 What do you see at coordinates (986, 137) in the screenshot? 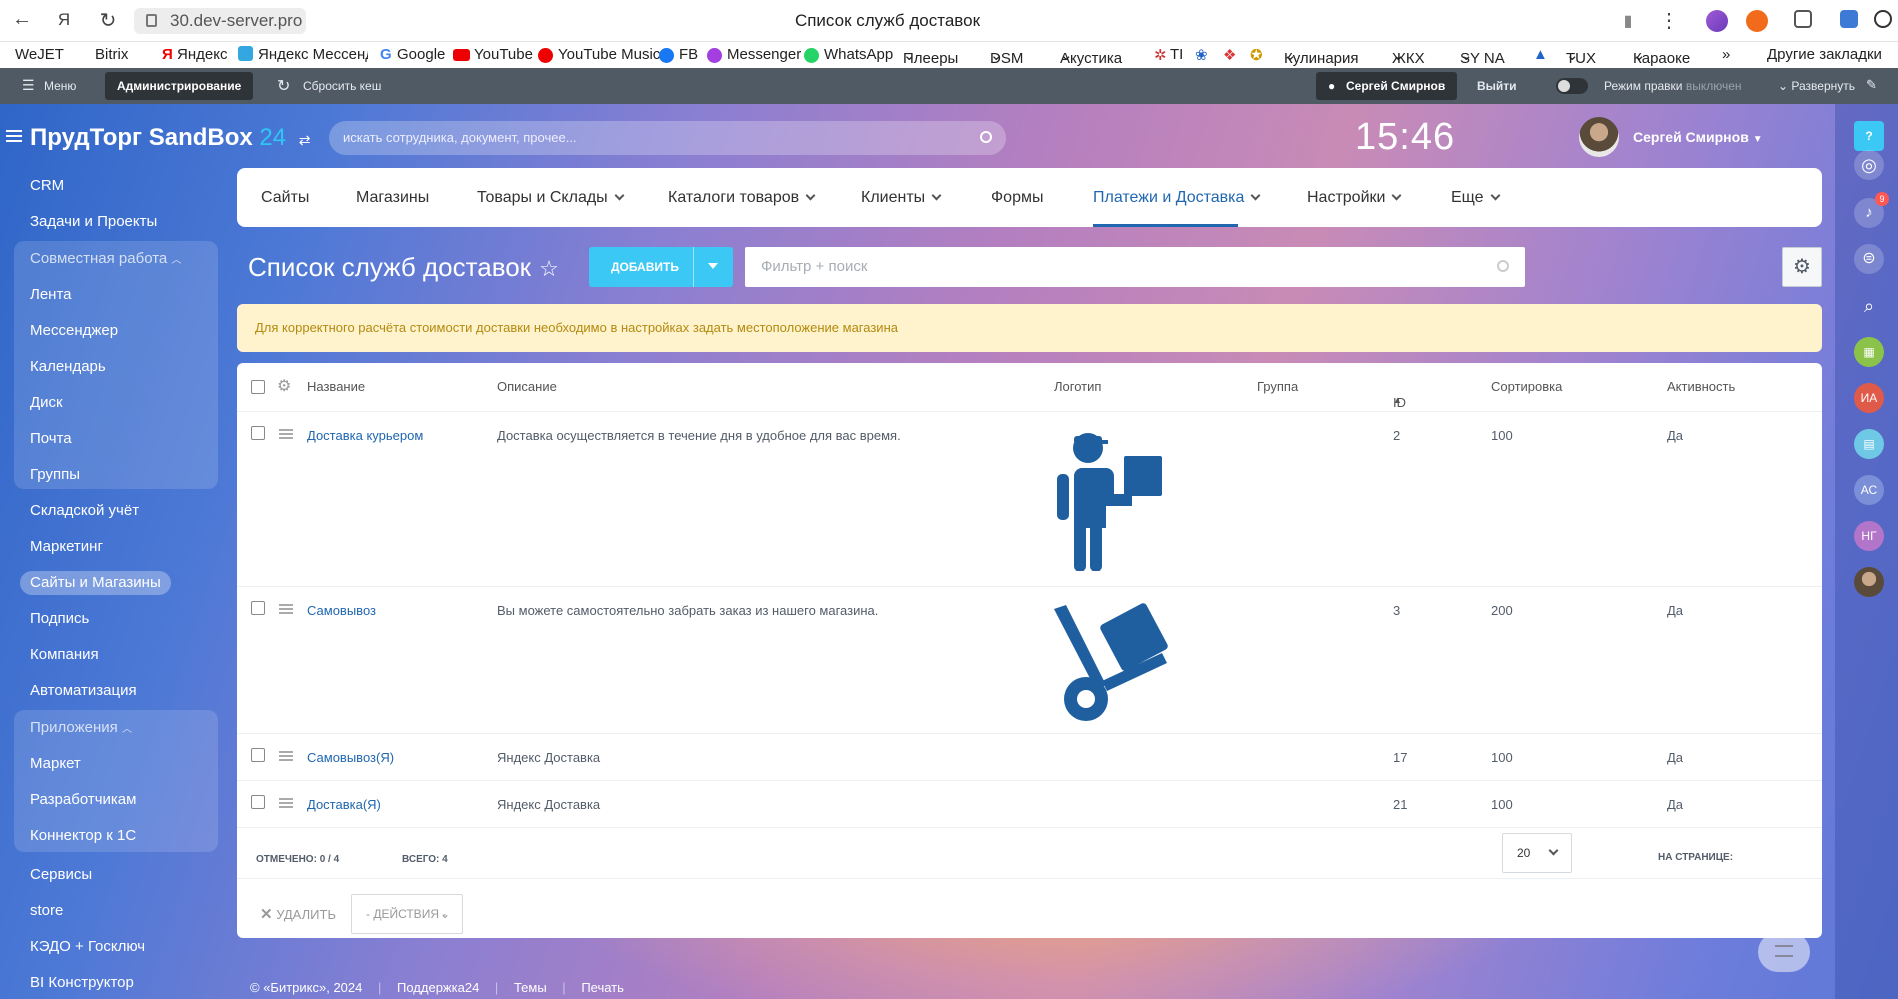
I see `search-icon` at bounding box center [986, 137].